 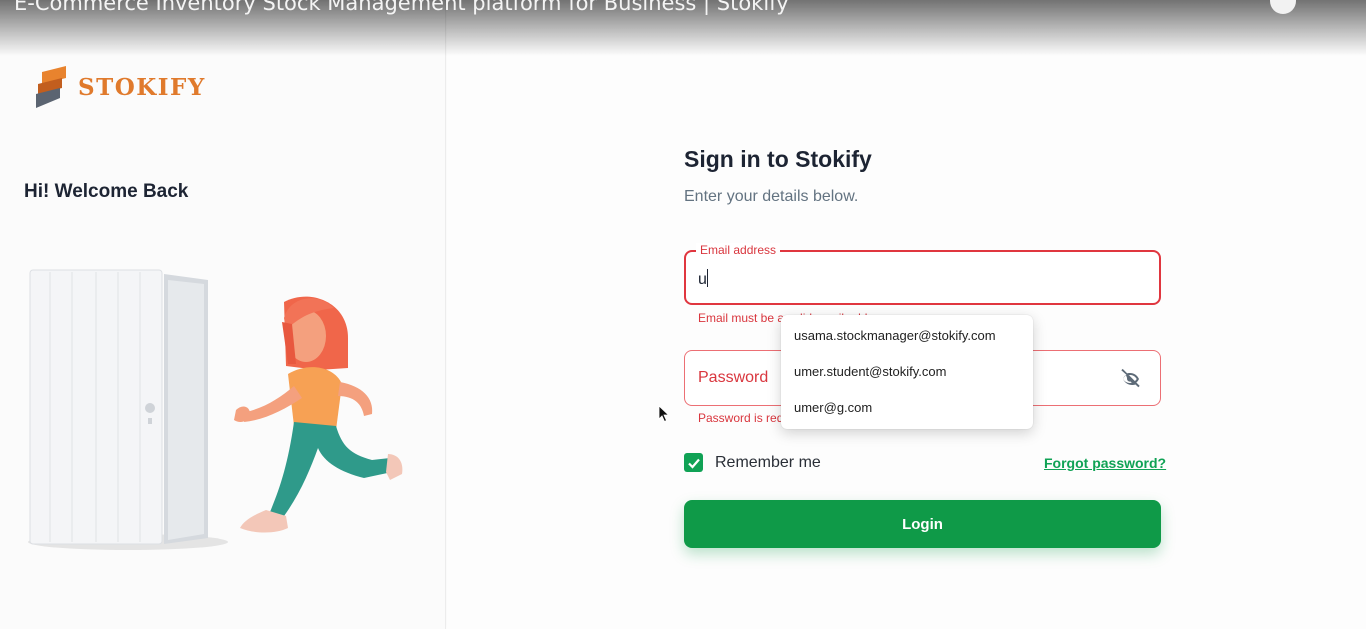 I want to click on email-label: Email address, so click(x=738, y=250).